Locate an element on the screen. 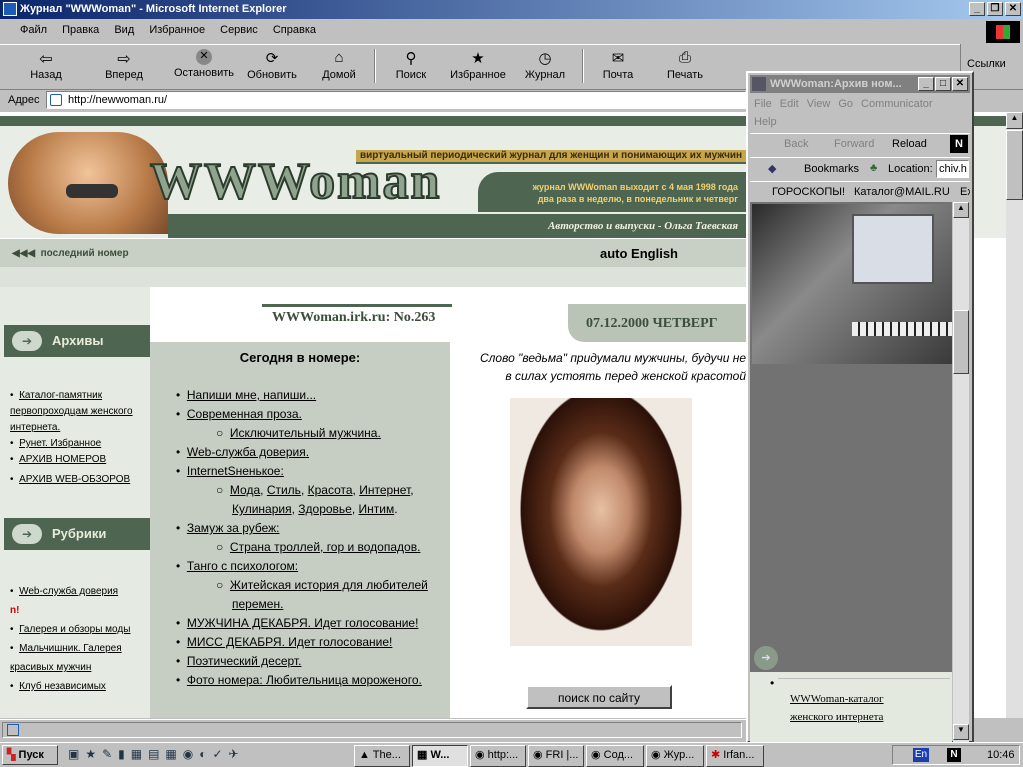  toc-link: Исключительный мужчина. is located at coordinates (305, 433).